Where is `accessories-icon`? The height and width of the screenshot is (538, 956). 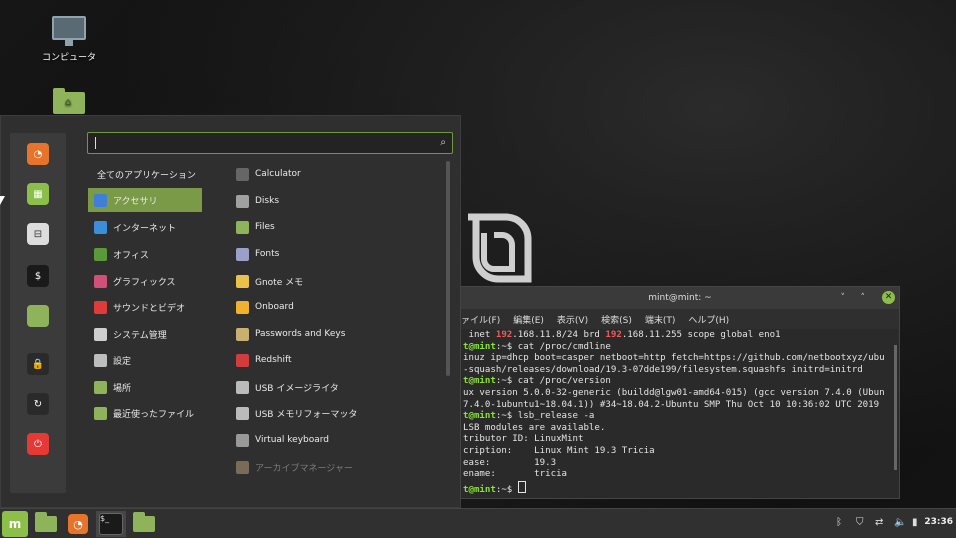 accessories-icon is located at coordinates (100, 200).